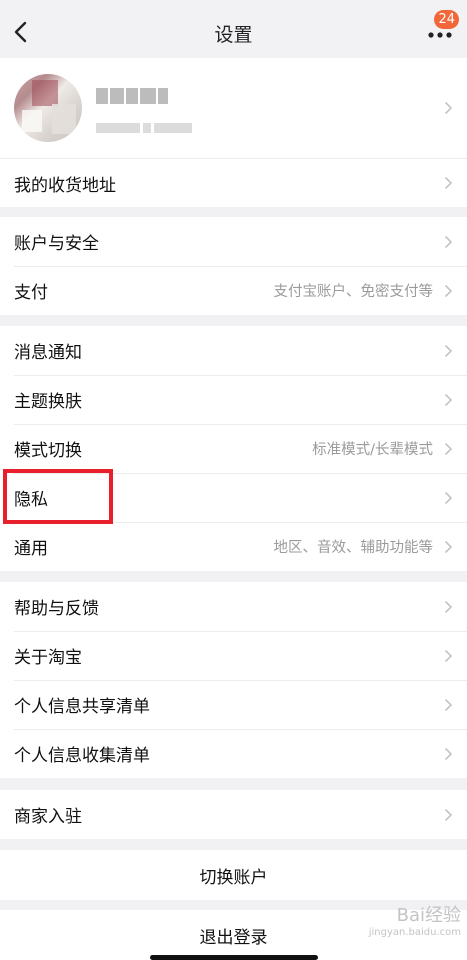 This screenshot has width=467, height=960. I want to click on merchant-section: 商家入驻, so click(233, 814).